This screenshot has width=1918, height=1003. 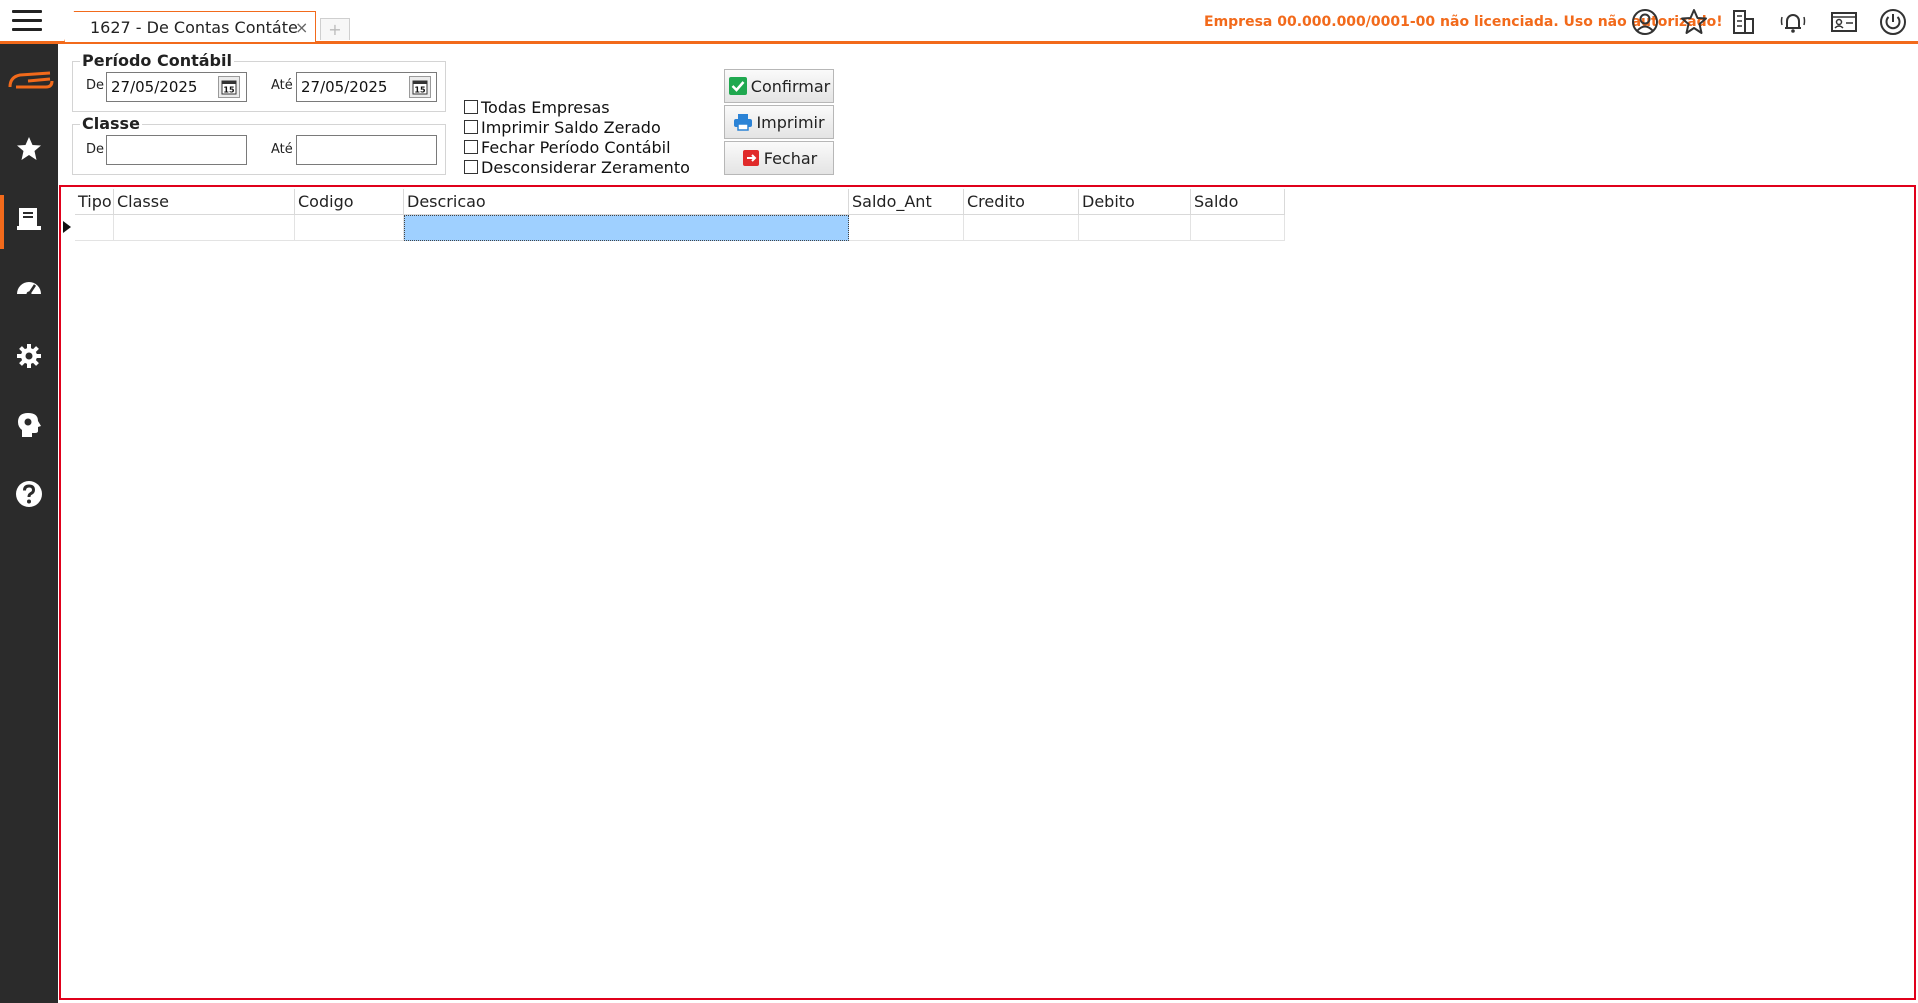 What do you see at coordinates (157, 60) in the screenshot?
I see `periodo-contabil-legend: Período Contábil` at bounding box center [157, 60].